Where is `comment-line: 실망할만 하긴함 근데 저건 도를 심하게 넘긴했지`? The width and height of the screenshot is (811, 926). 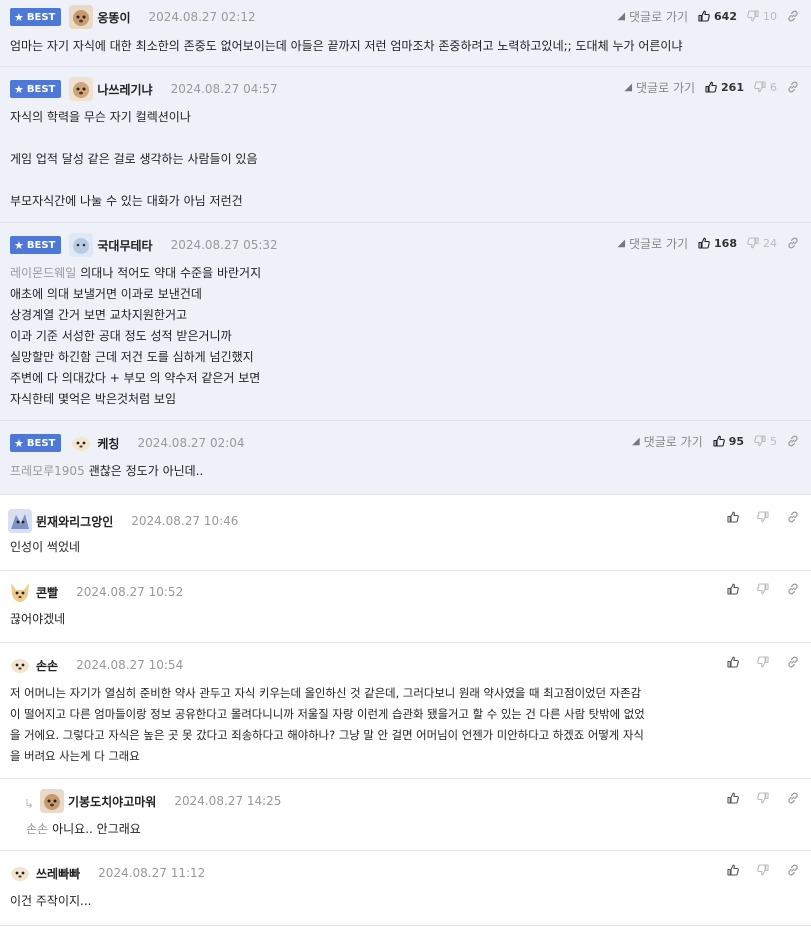 comment-line: 실망할만 하긴함 근데 저건 도를 심하게 넘긴했지 is located at coordinates (132, 357).